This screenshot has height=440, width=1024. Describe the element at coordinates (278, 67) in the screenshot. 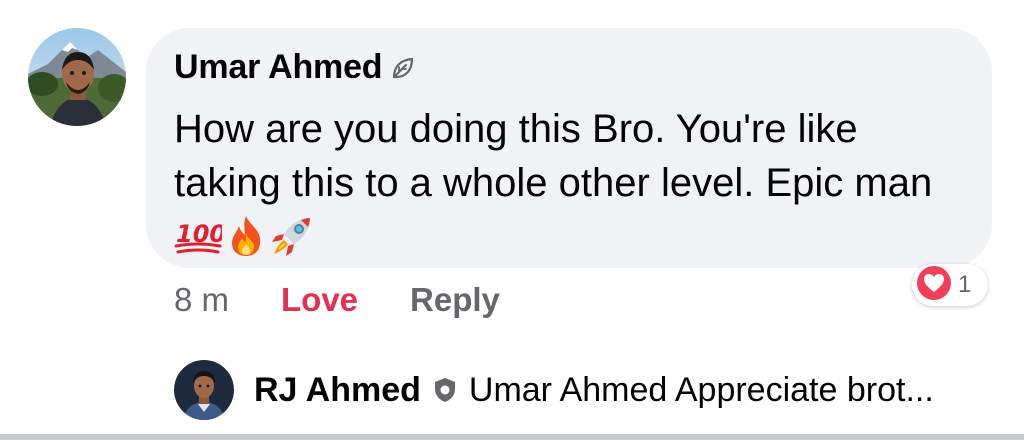

I see `comment-author-name: Umar Ahmed` at that location.